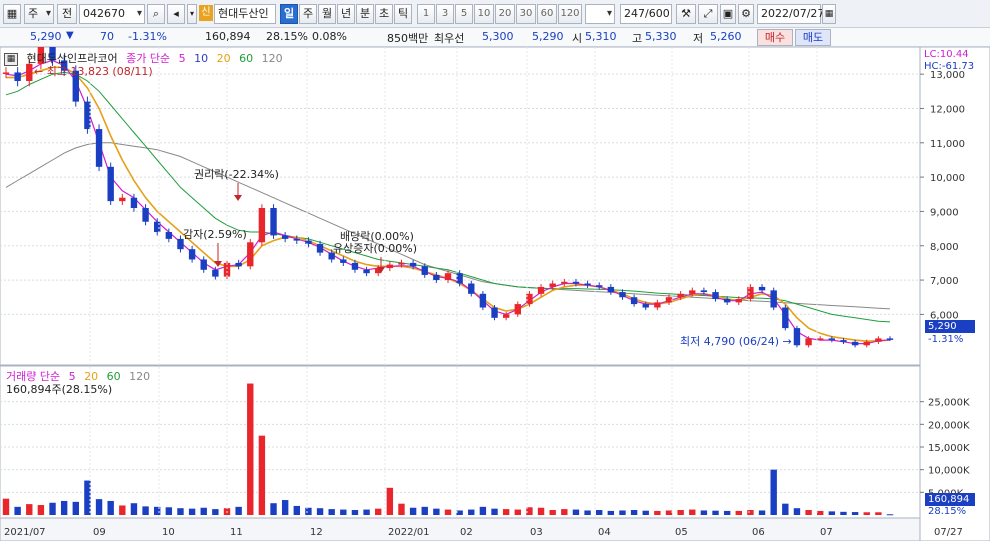  Describe the element at coordinates (449, 38) in the screenshot. I see `best-quote-label: 최우선` at that location.